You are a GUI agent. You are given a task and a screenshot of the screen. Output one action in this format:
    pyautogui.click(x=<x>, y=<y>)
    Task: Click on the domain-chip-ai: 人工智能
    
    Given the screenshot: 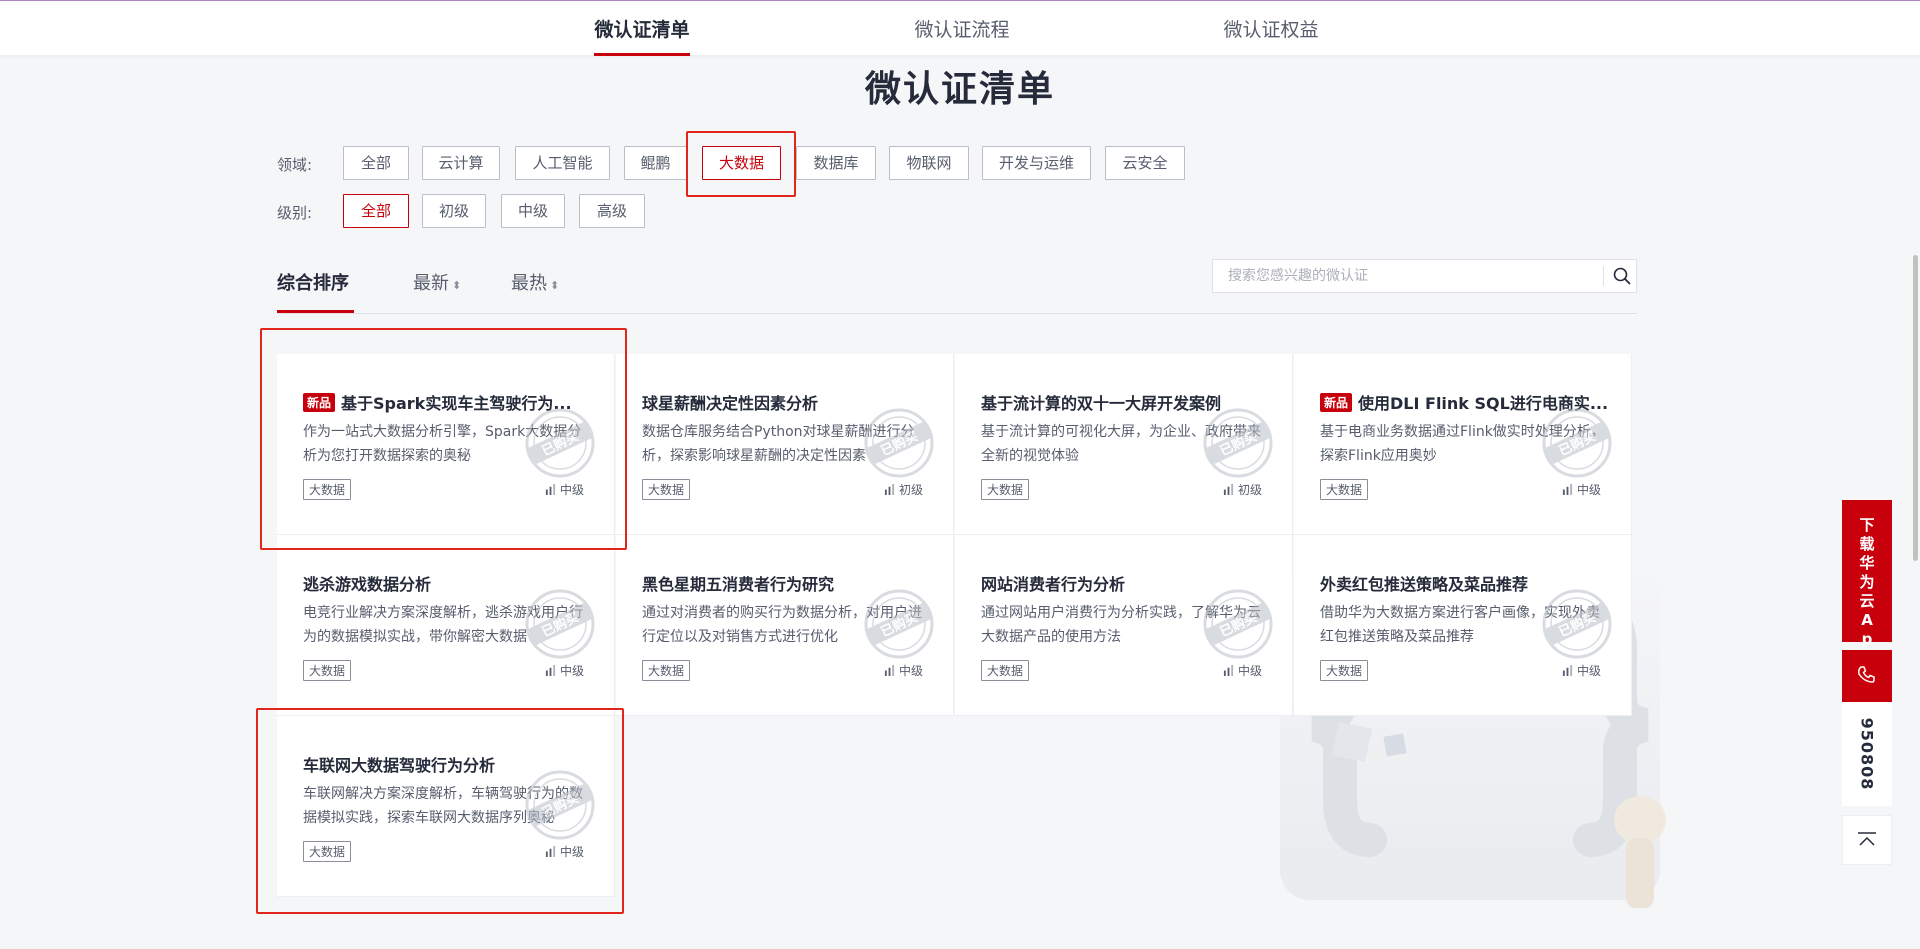 What is the action you would take?
    pyautogui.click(x=562, y=163)
    